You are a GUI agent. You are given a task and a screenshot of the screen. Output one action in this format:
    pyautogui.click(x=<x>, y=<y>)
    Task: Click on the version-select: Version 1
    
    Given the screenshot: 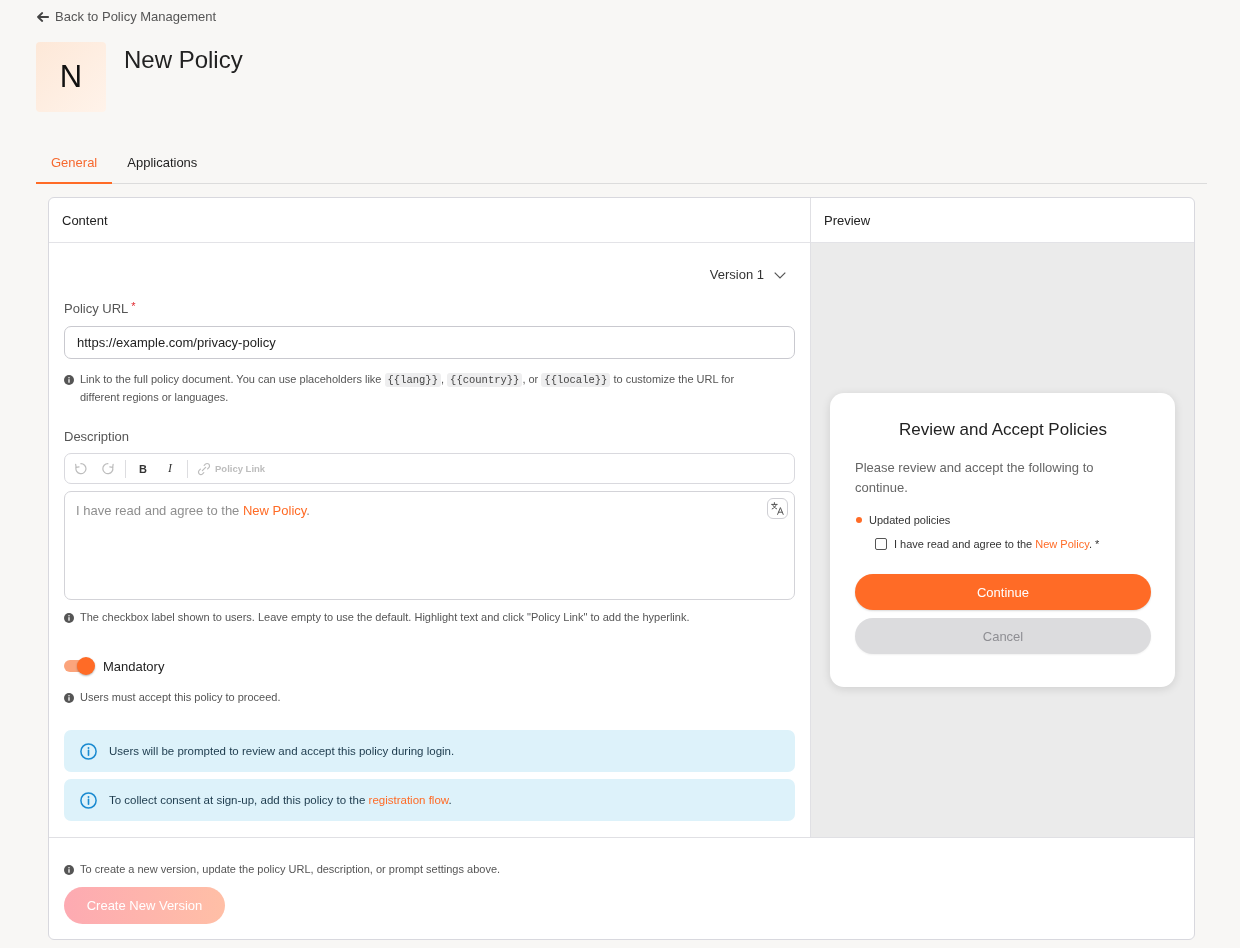 What is the action you would take?
    pyautogui.click(x=747, y=275)
    